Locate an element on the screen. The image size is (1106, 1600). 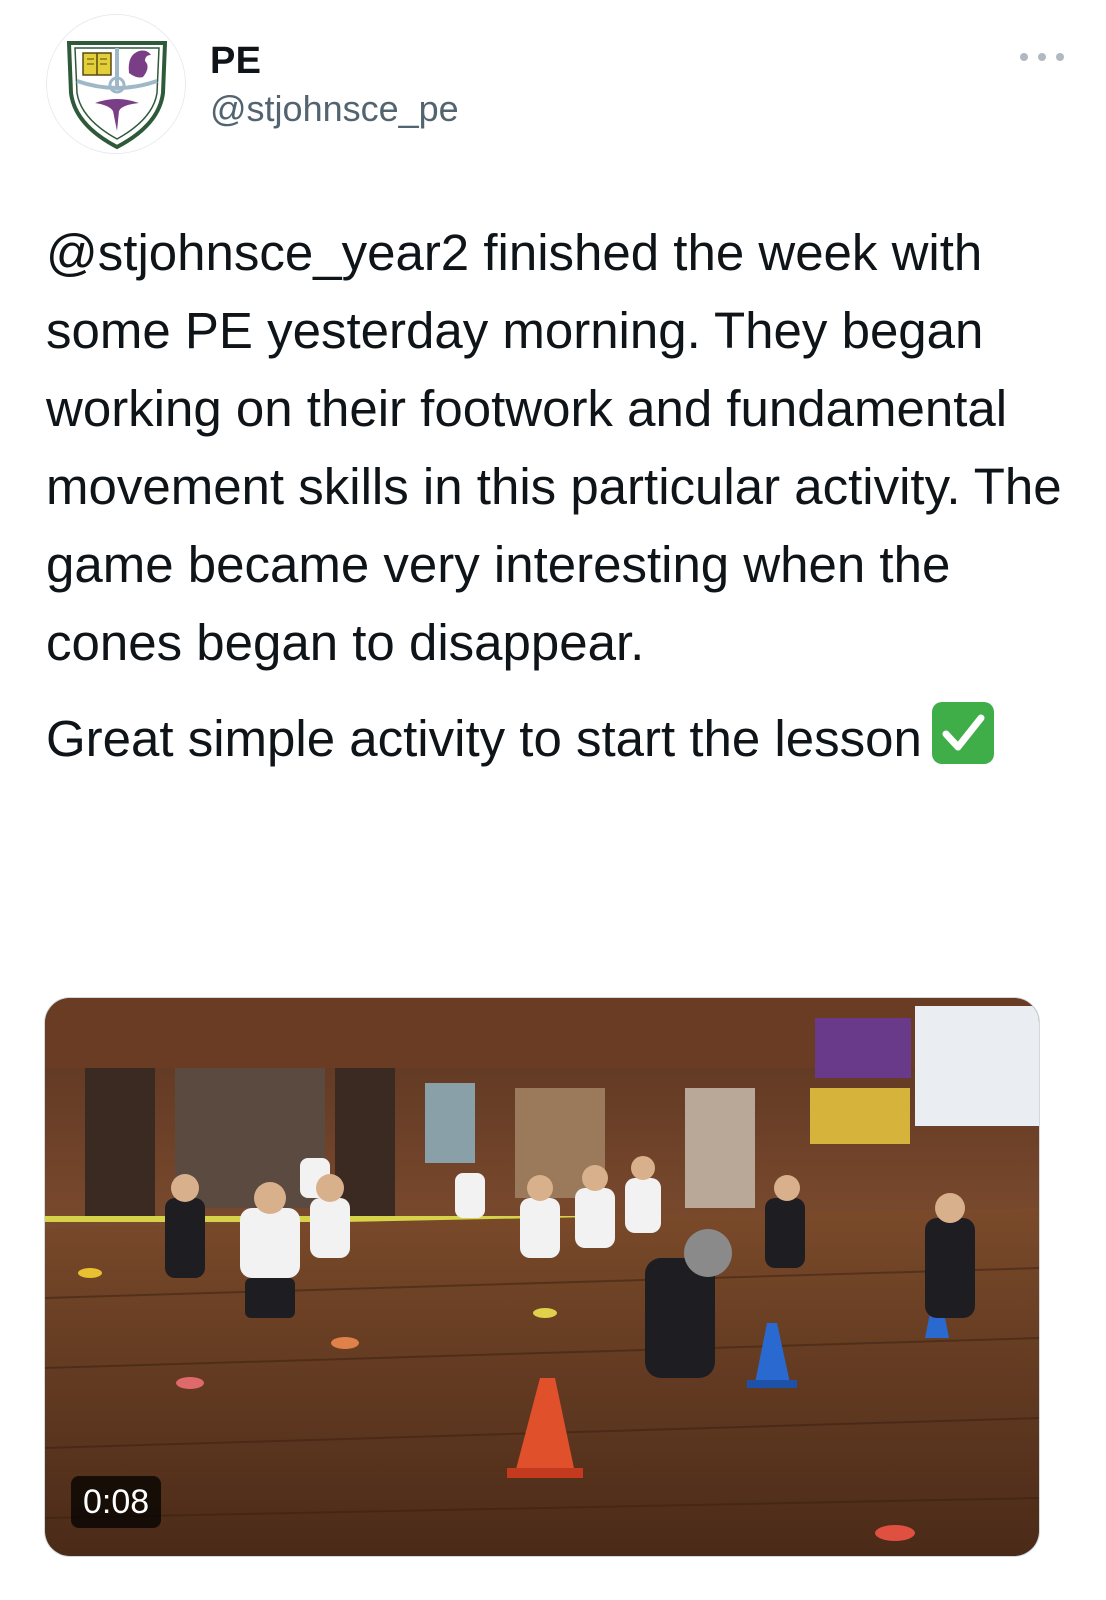
more-options-button is located at coordinates (1042, 57).